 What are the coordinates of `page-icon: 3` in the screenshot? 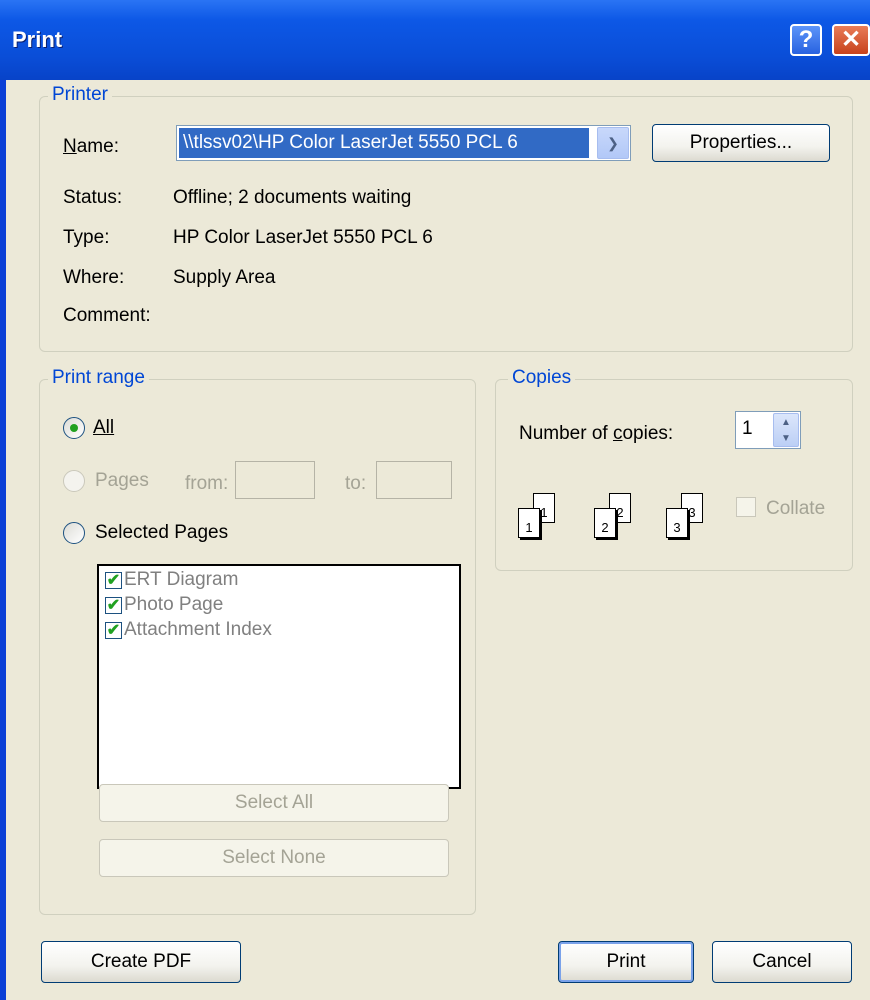 It's located at (677, 523).